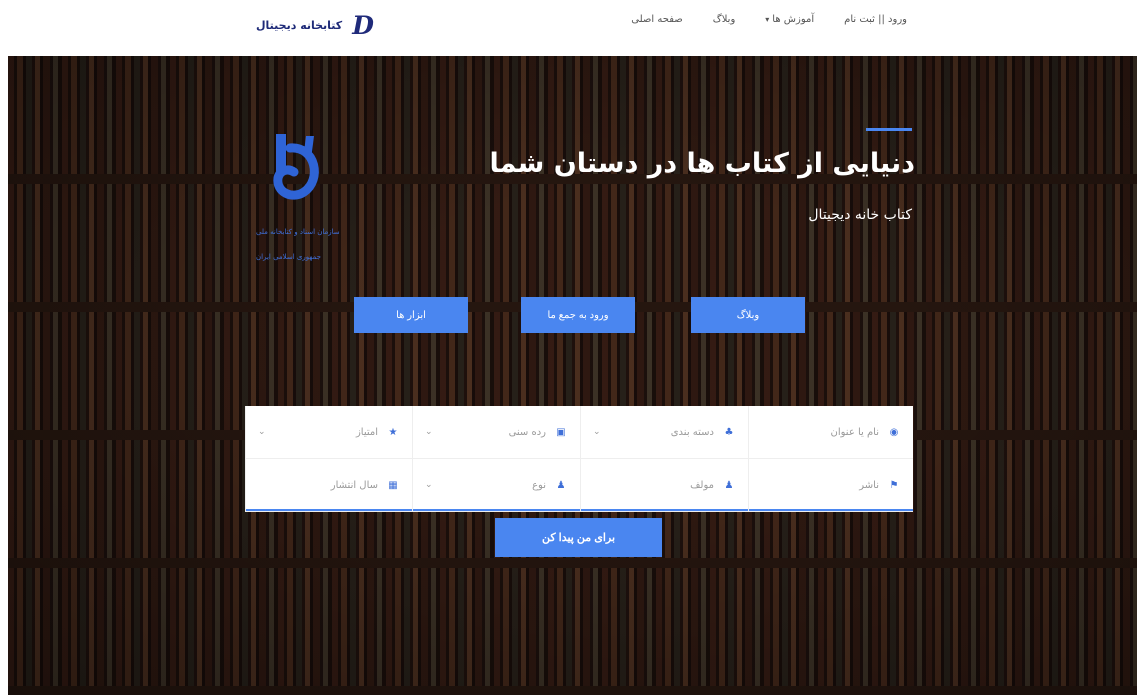  Describe the element at coordinates (830, 485) in the screenshot. I see `publisher-field: ⚑ ناشر` at that location.